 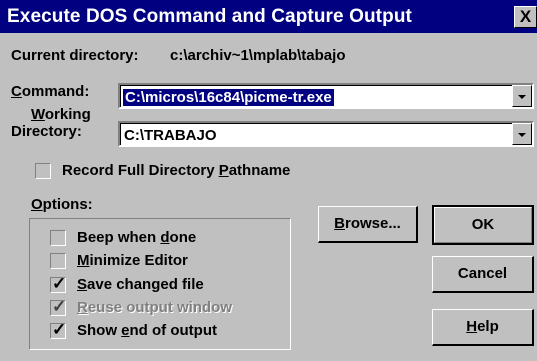 I want to click on close-icon: X, so click(x=525, y=16).